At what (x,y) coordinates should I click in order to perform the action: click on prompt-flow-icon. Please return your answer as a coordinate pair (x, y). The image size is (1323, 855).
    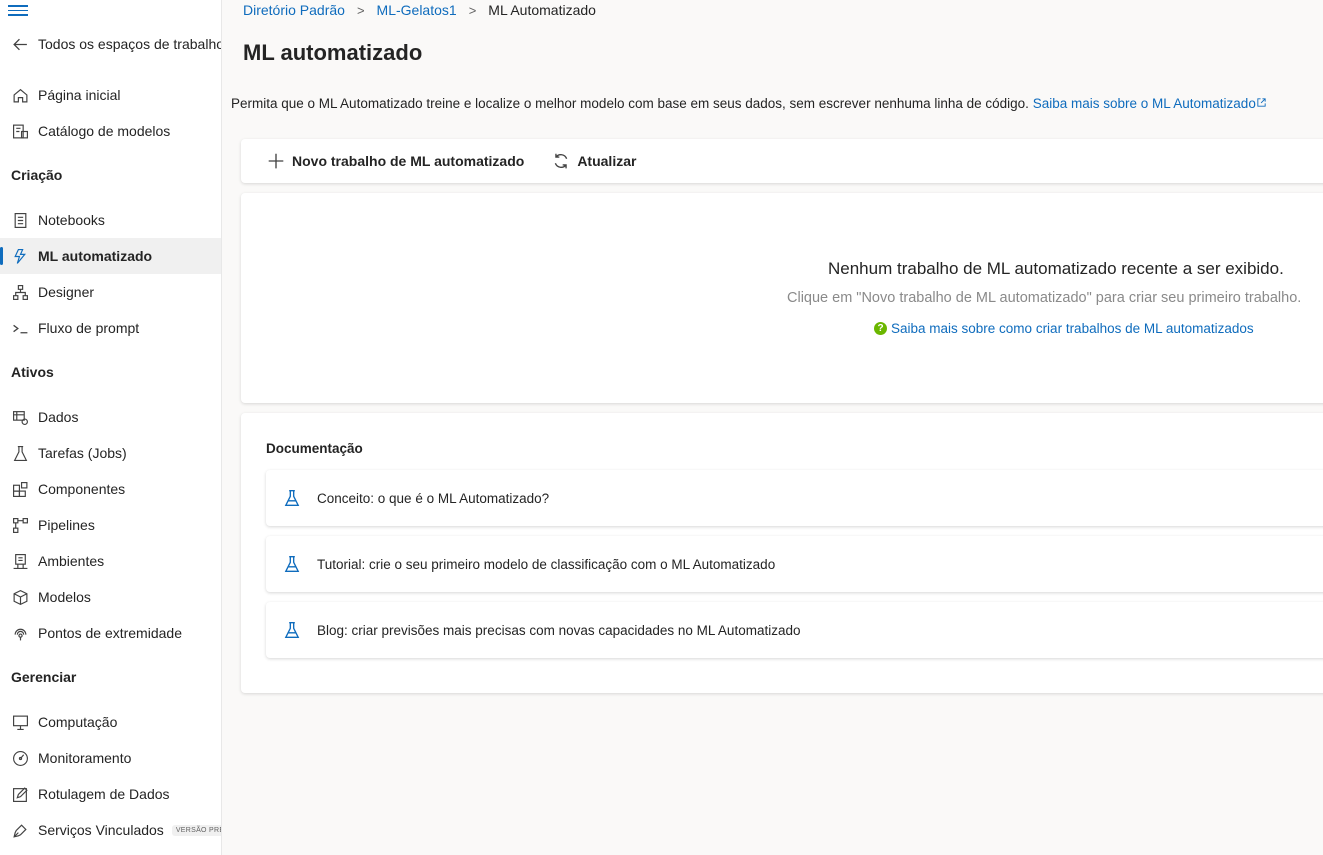
    Looking at the image, I should click on (20, 328).